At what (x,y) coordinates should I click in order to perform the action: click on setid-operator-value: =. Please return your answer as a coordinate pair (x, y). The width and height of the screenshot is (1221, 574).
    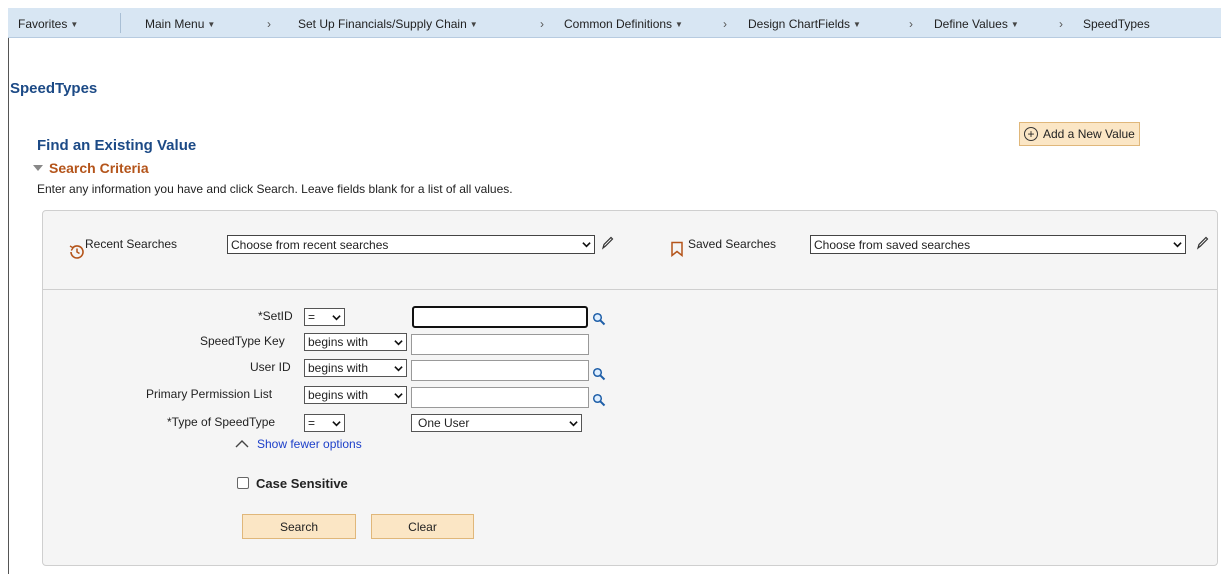
    Looking at the image, I should click on (312, 317).